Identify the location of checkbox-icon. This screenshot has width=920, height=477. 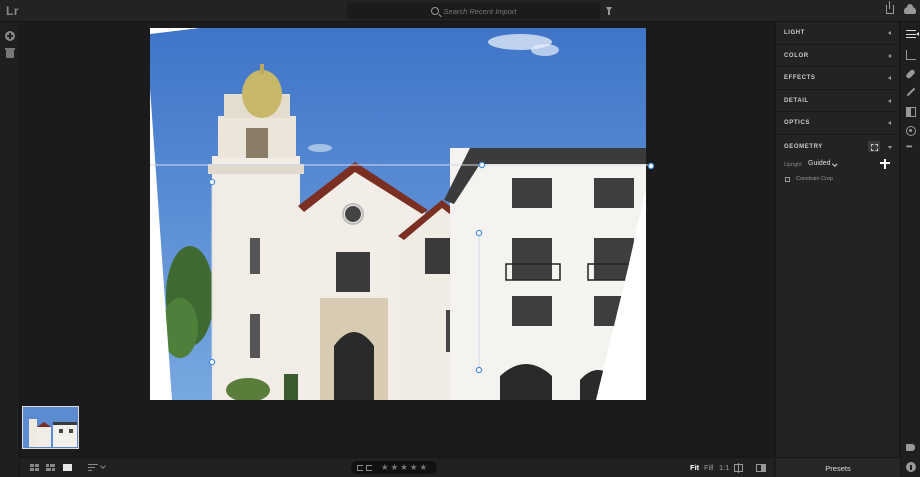
(787, 179).